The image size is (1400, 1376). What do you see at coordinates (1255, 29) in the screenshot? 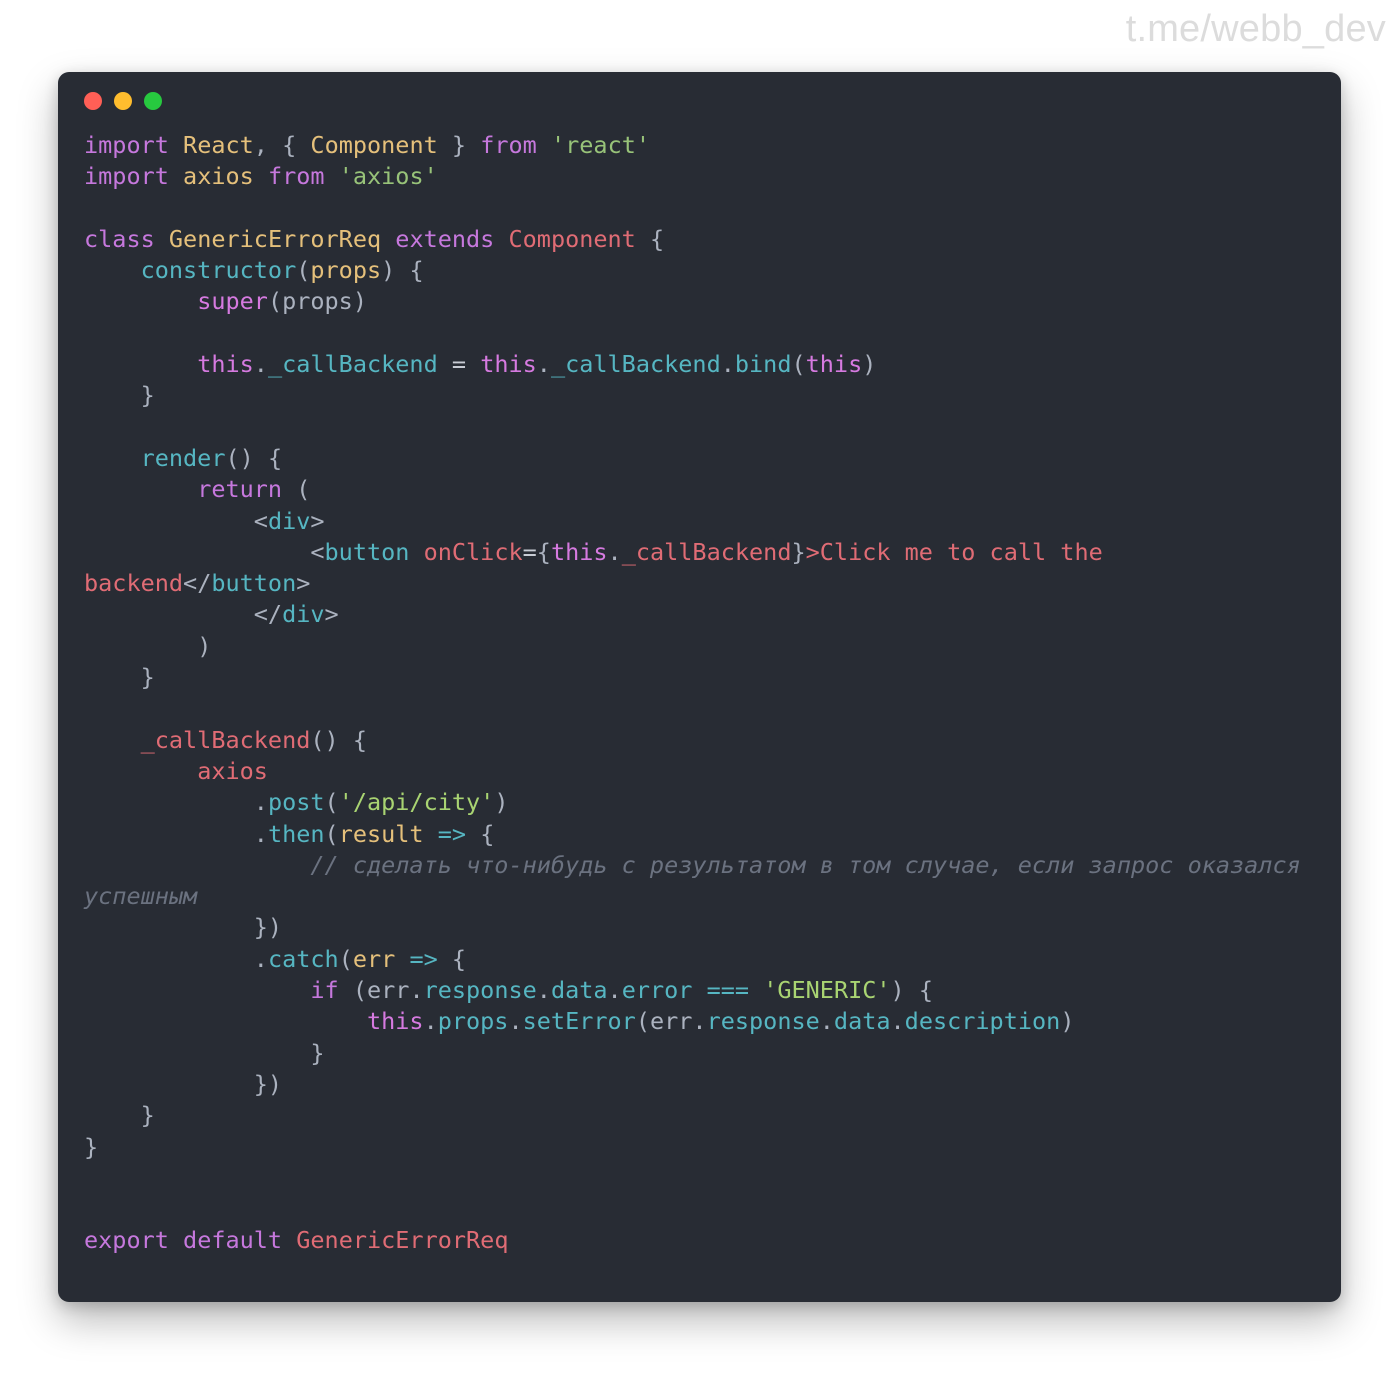
I see `watermark: t.me/webb_dev` at bounding box center [1255, 29].